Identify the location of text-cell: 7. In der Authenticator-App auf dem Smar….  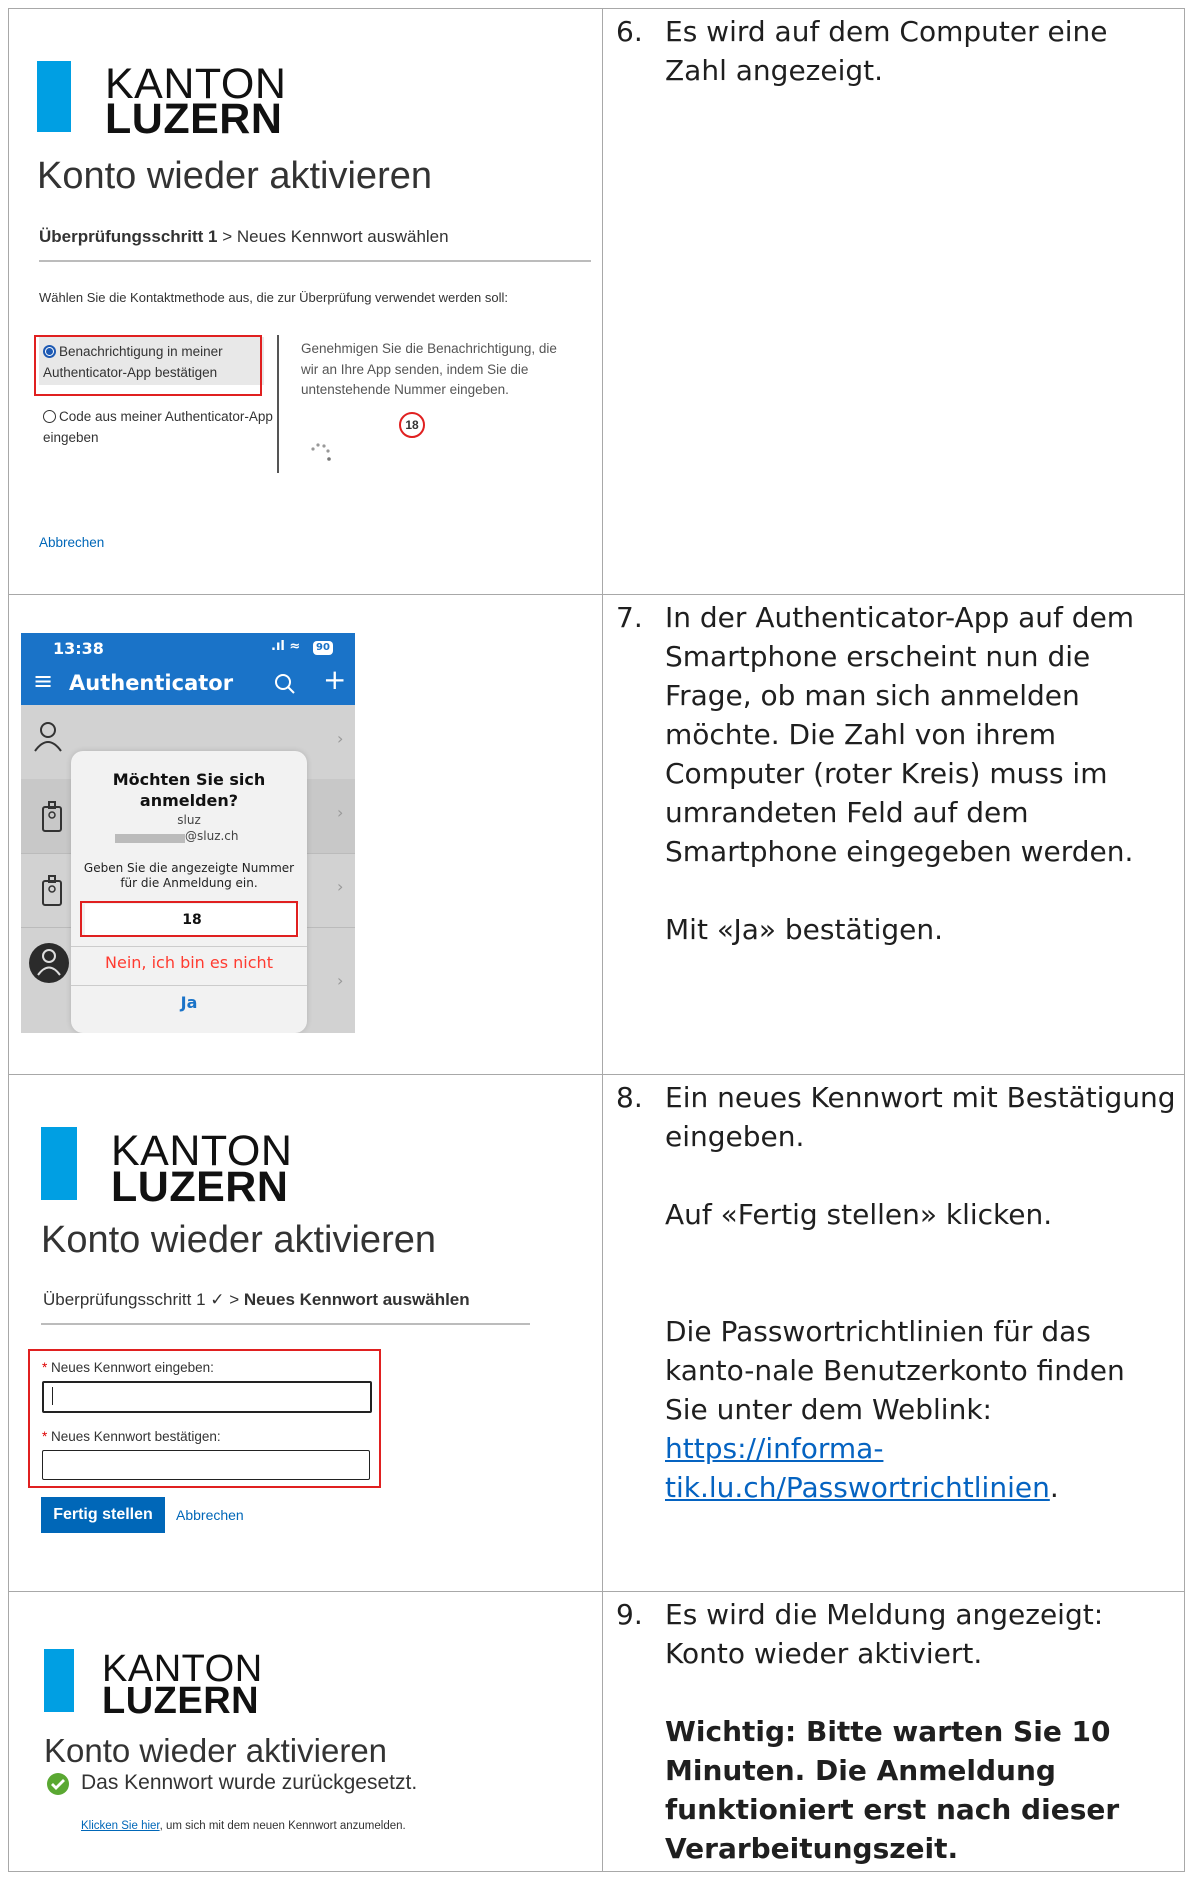
(893, 834).